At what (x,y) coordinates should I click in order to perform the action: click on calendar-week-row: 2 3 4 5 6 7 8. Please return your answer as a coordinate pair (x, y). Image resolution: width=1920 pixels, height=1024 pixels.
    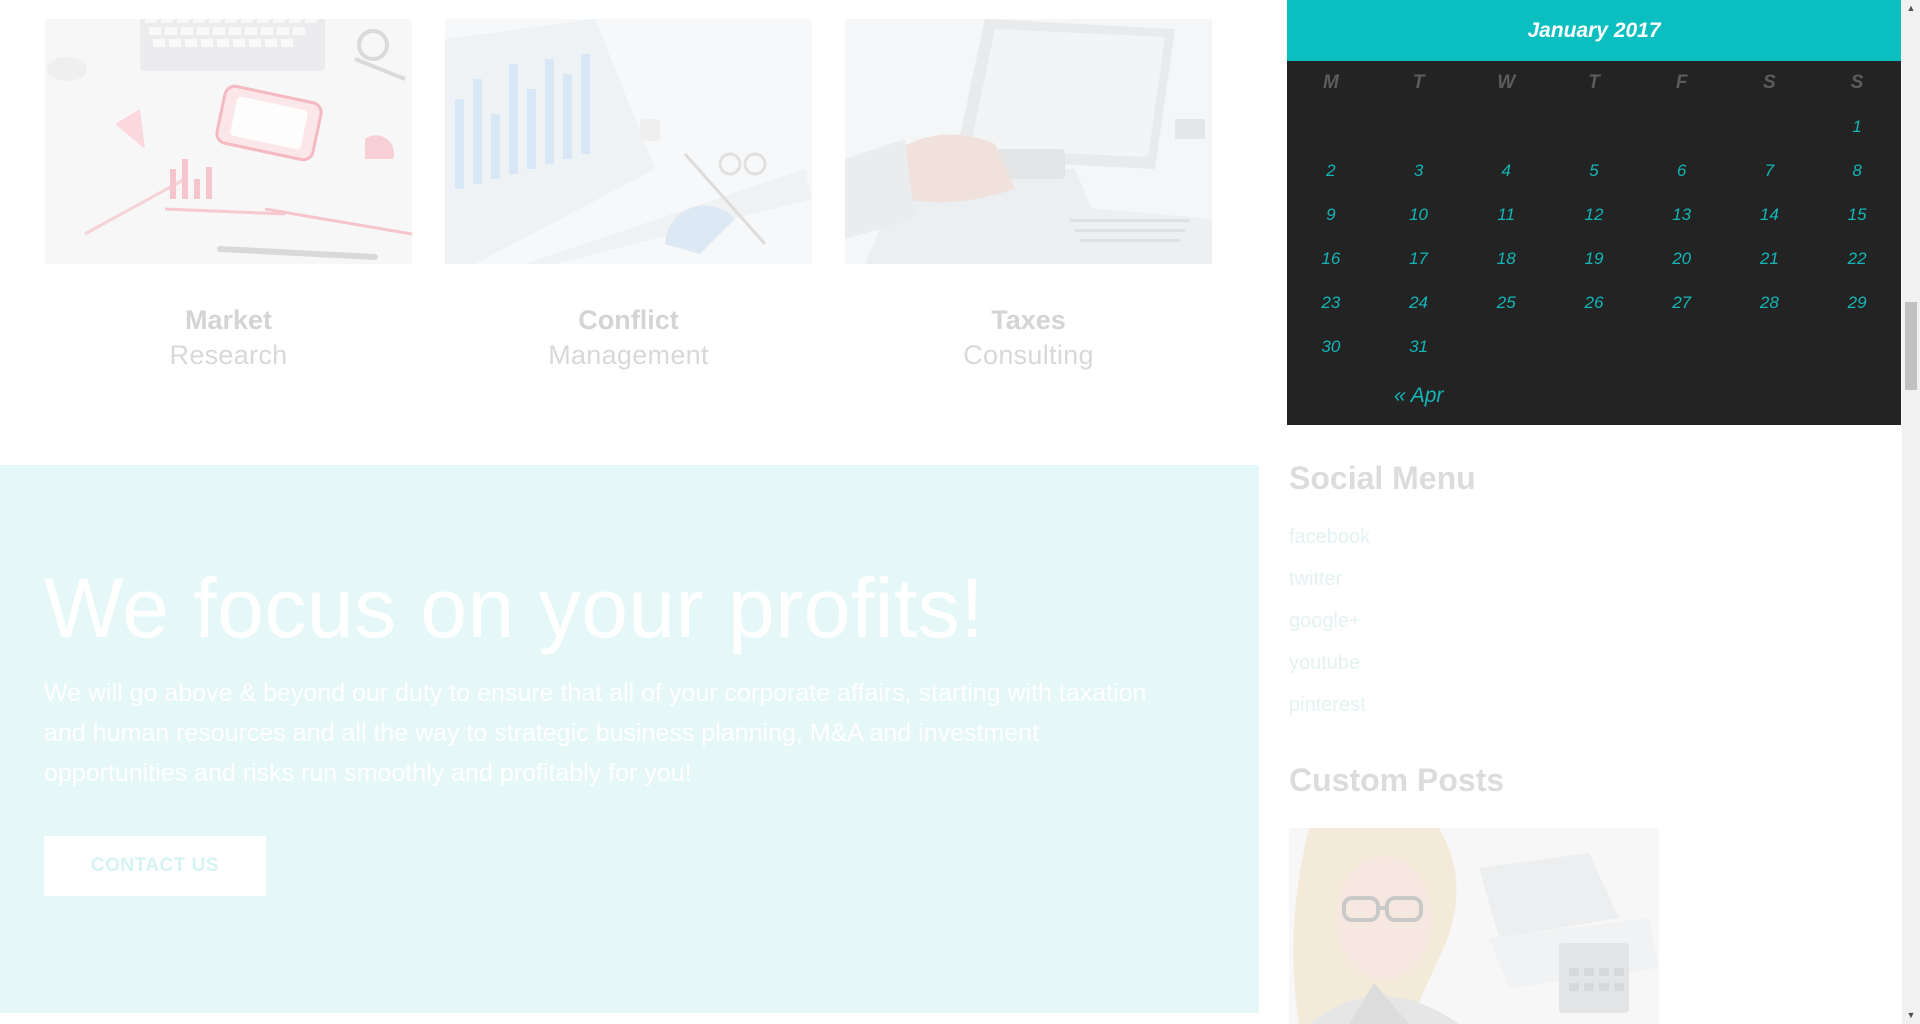
    Looking at the image, I should click on (1594, 171).